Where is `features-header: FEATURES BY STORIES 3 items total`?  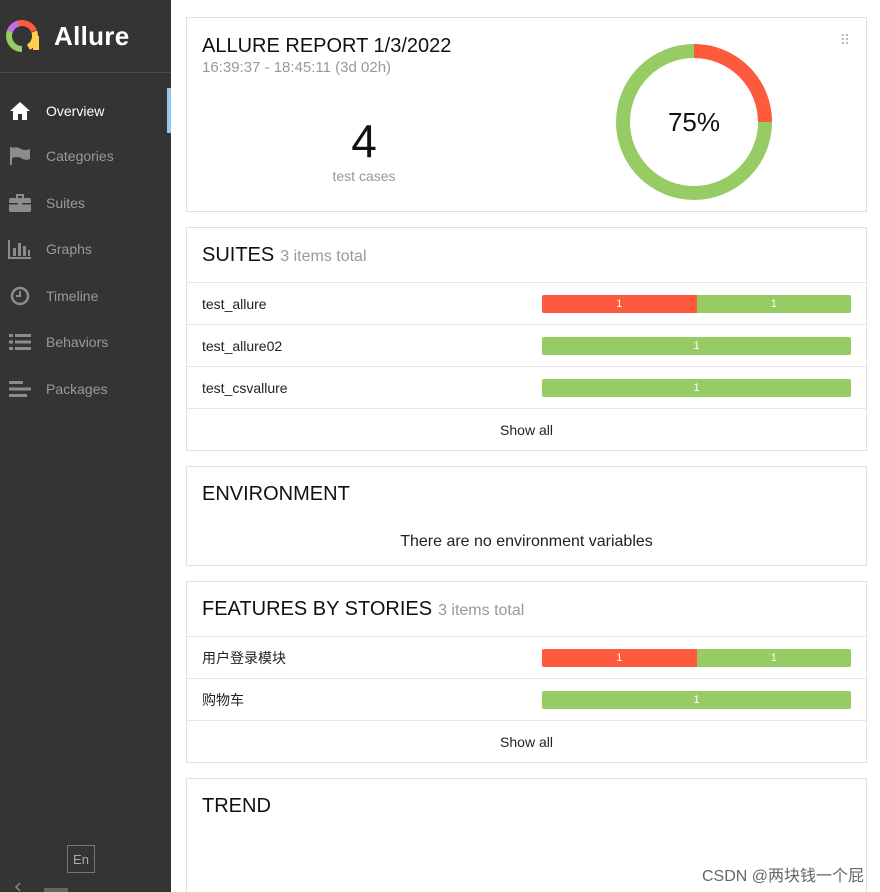 features-header: FEATURES BY STORIES 3 items total is located at coordinates (526, 609).